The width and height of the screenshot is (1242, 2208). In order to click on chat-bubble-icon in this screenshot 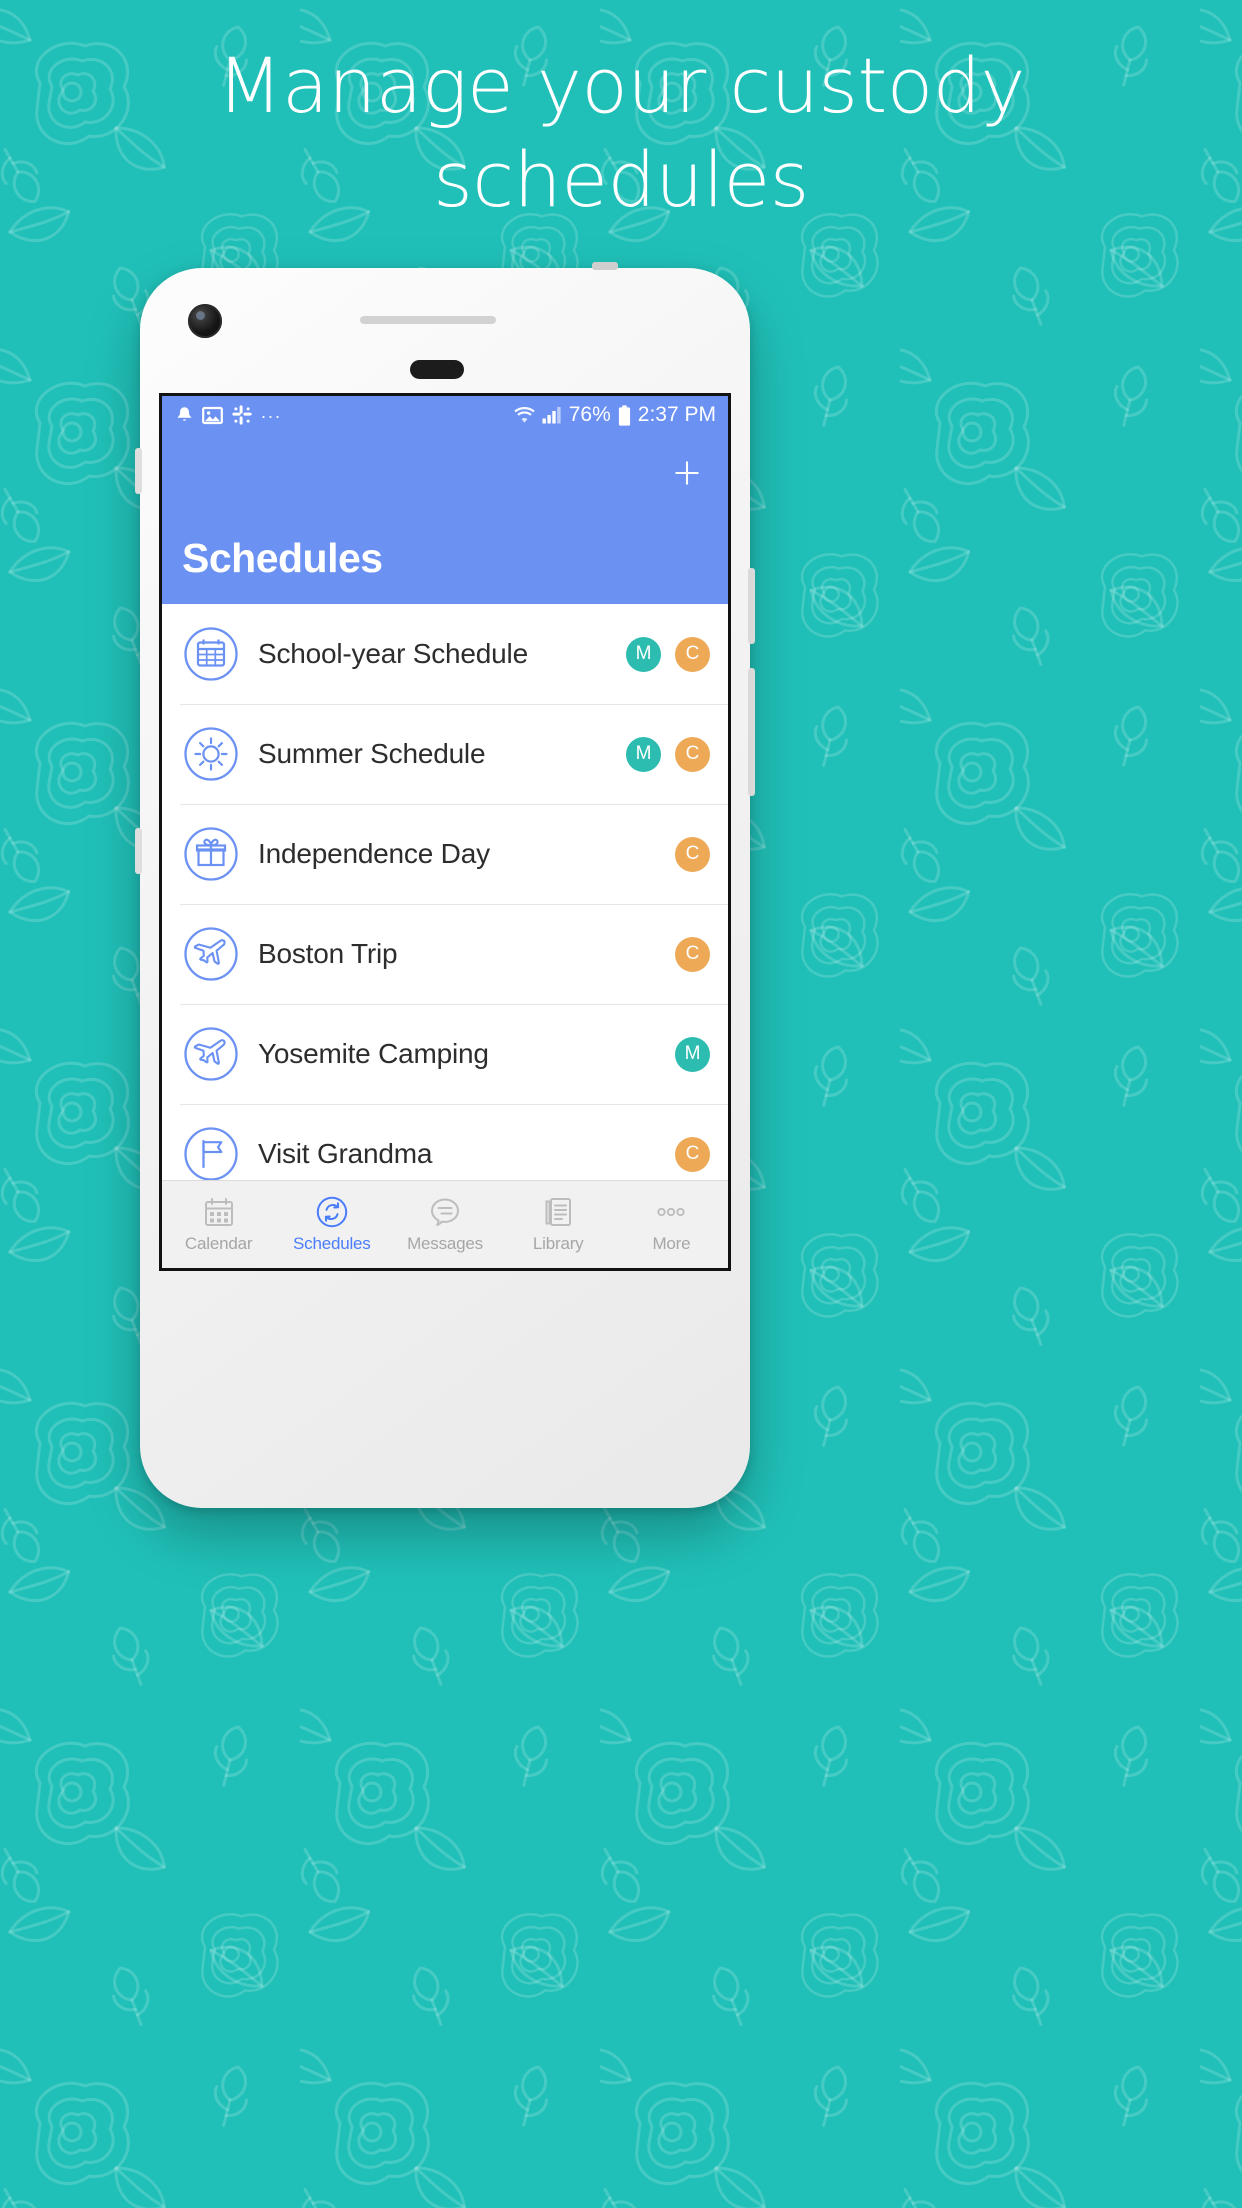, I will do `click(445, 1212)`.